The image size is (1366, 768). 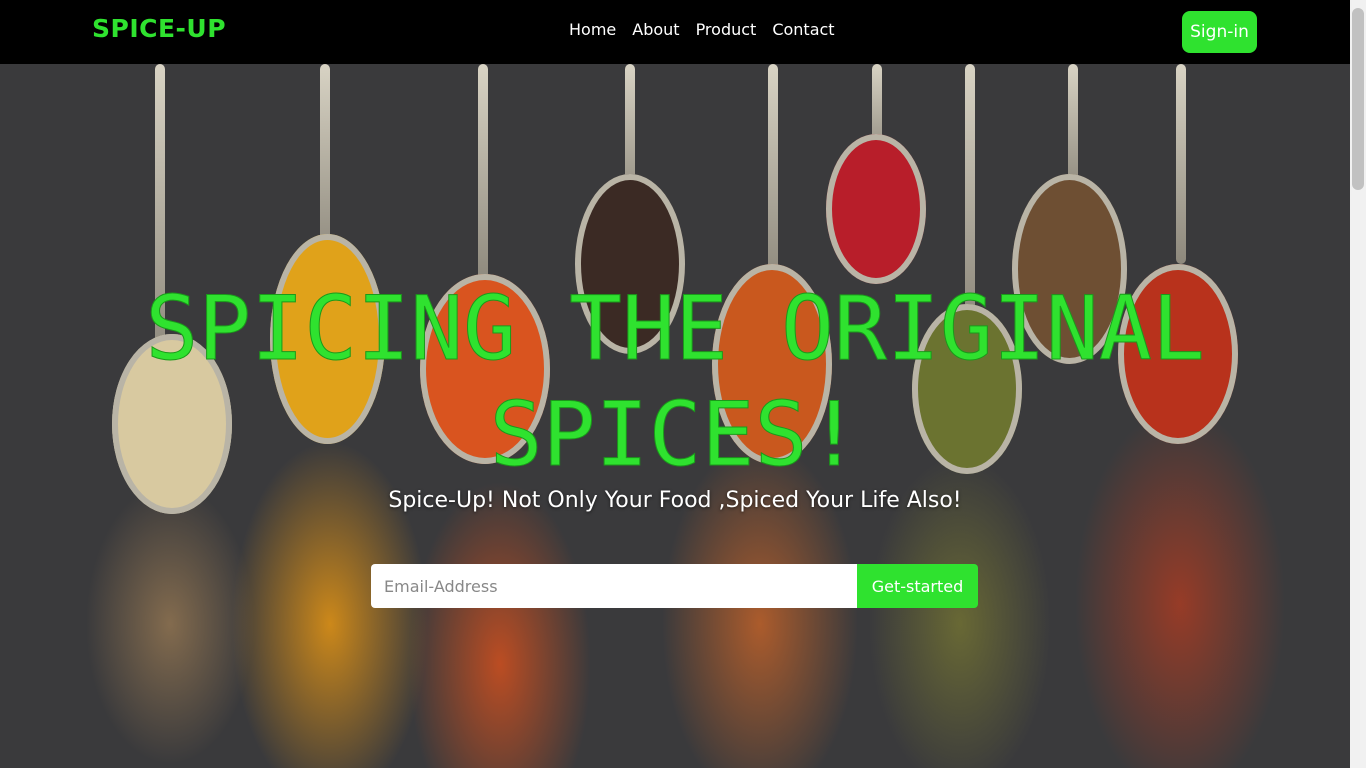 I want to click on nav-link-home: Home, so click(x=592, y=29).